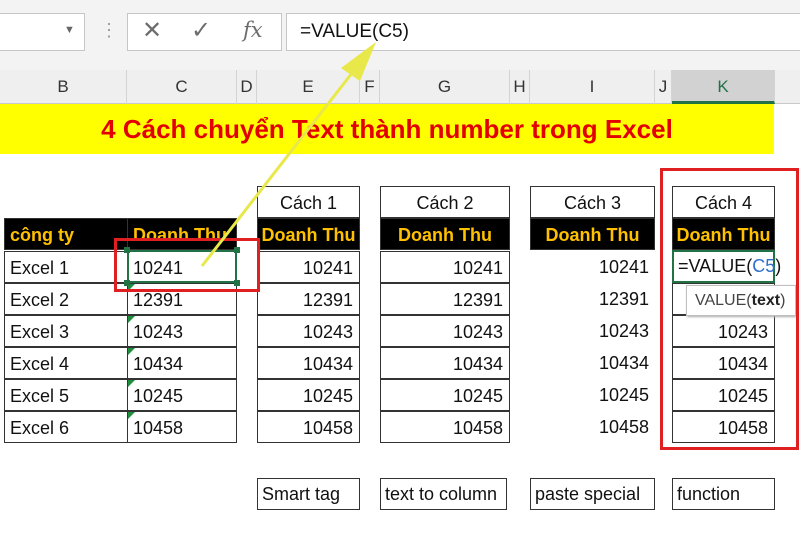 This screenshot has width=800, height=536. I want to click on arrow-annotation, so click(288, 154).